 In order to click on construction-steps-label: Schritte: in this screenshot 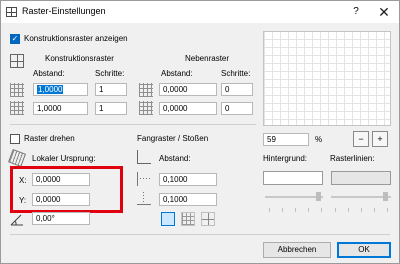, I will do `click(110, 73)`.